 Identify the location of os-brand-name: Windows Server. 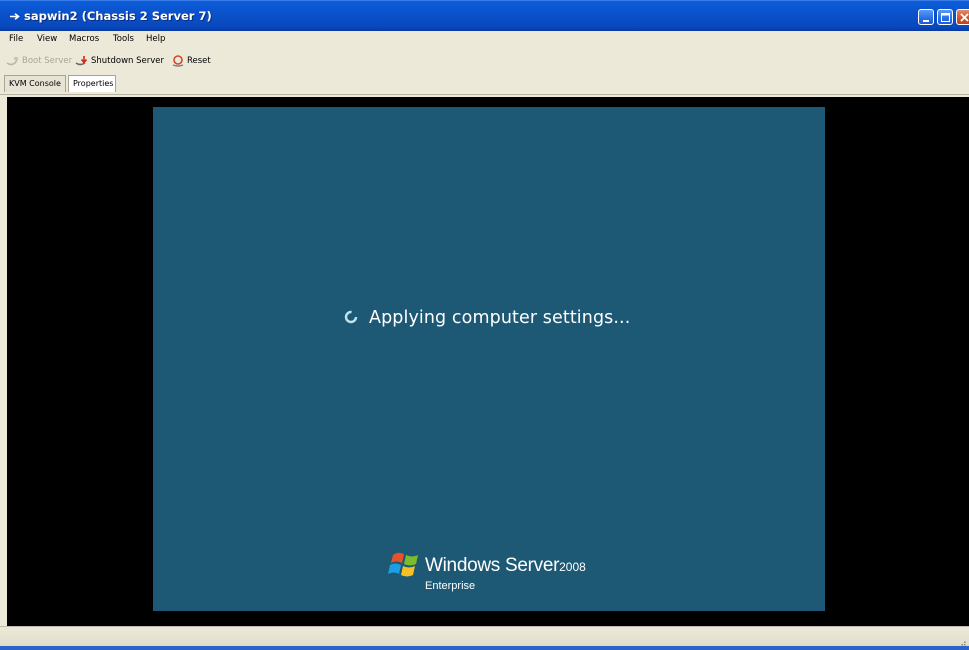
(492, 565).